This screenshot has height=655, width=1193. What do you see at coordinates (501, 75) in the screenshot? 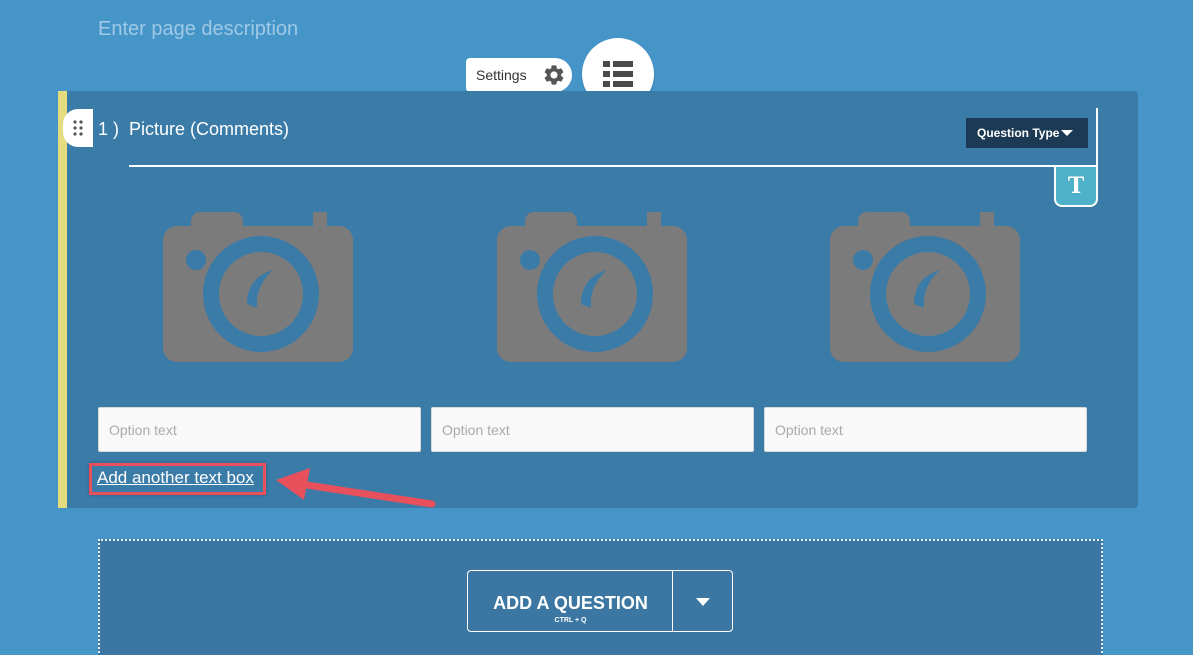
I see `settings-label: Settings` at bounding box center [501, 75].